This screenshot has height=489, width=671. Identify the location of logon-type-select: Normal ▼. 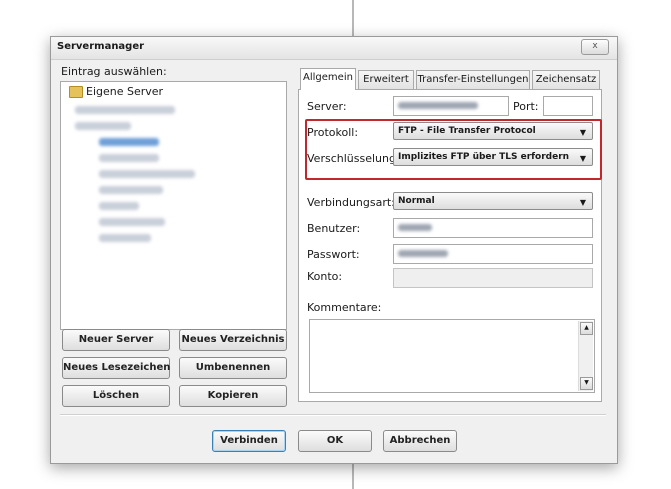
(493, 201).